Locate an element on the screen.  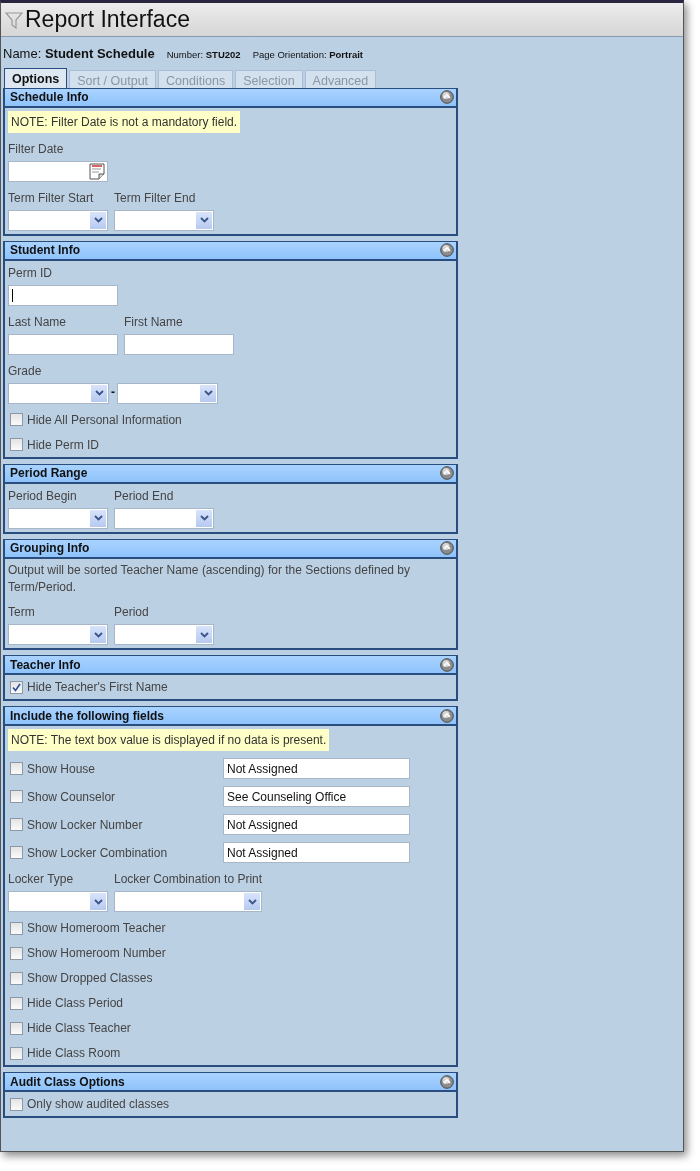
section-title: Audit Class Options is located at coordinates (67, 1082).